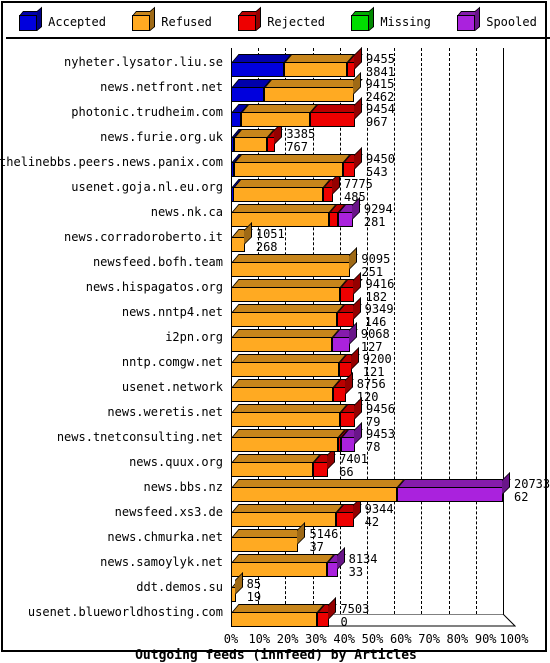 This screenshot has width=550, height=663. Describe the element at coordinates (374, 222) in the screenshot. I see `bar-secondary-value: 281` at that location.